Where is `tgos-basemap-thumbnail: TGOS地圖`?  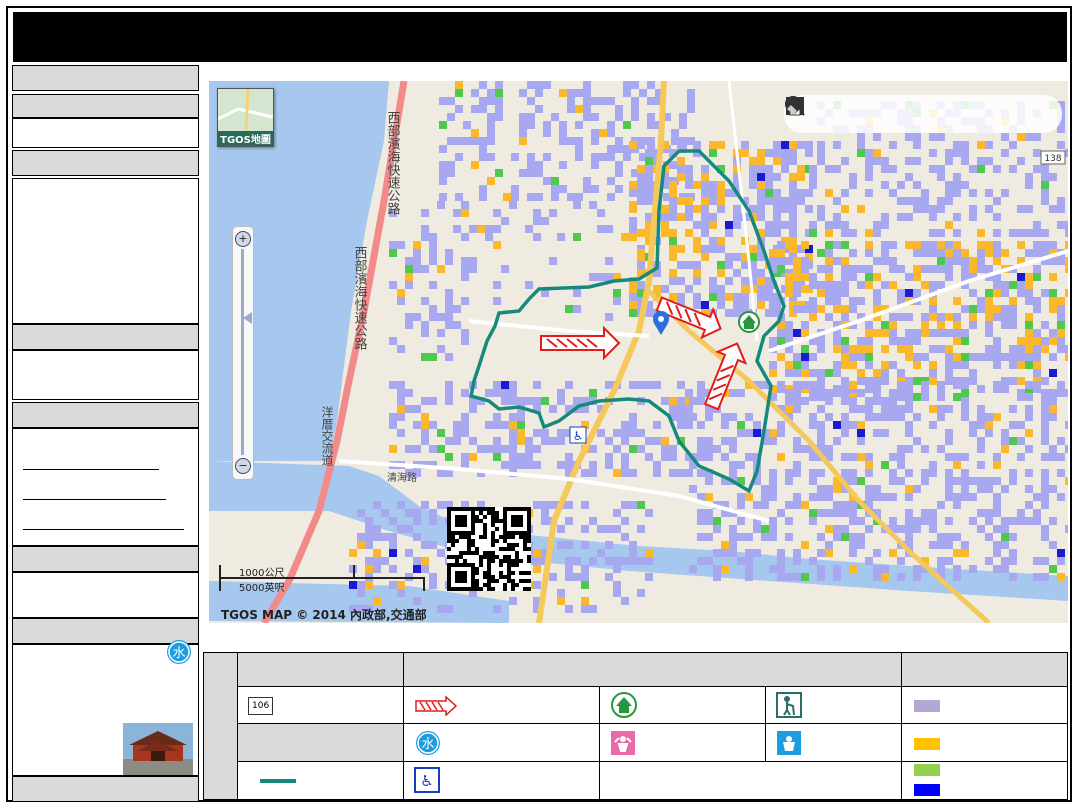
tgos-basemap-thumbnail: TGOS地圖 is located at coordinates (245, 117).